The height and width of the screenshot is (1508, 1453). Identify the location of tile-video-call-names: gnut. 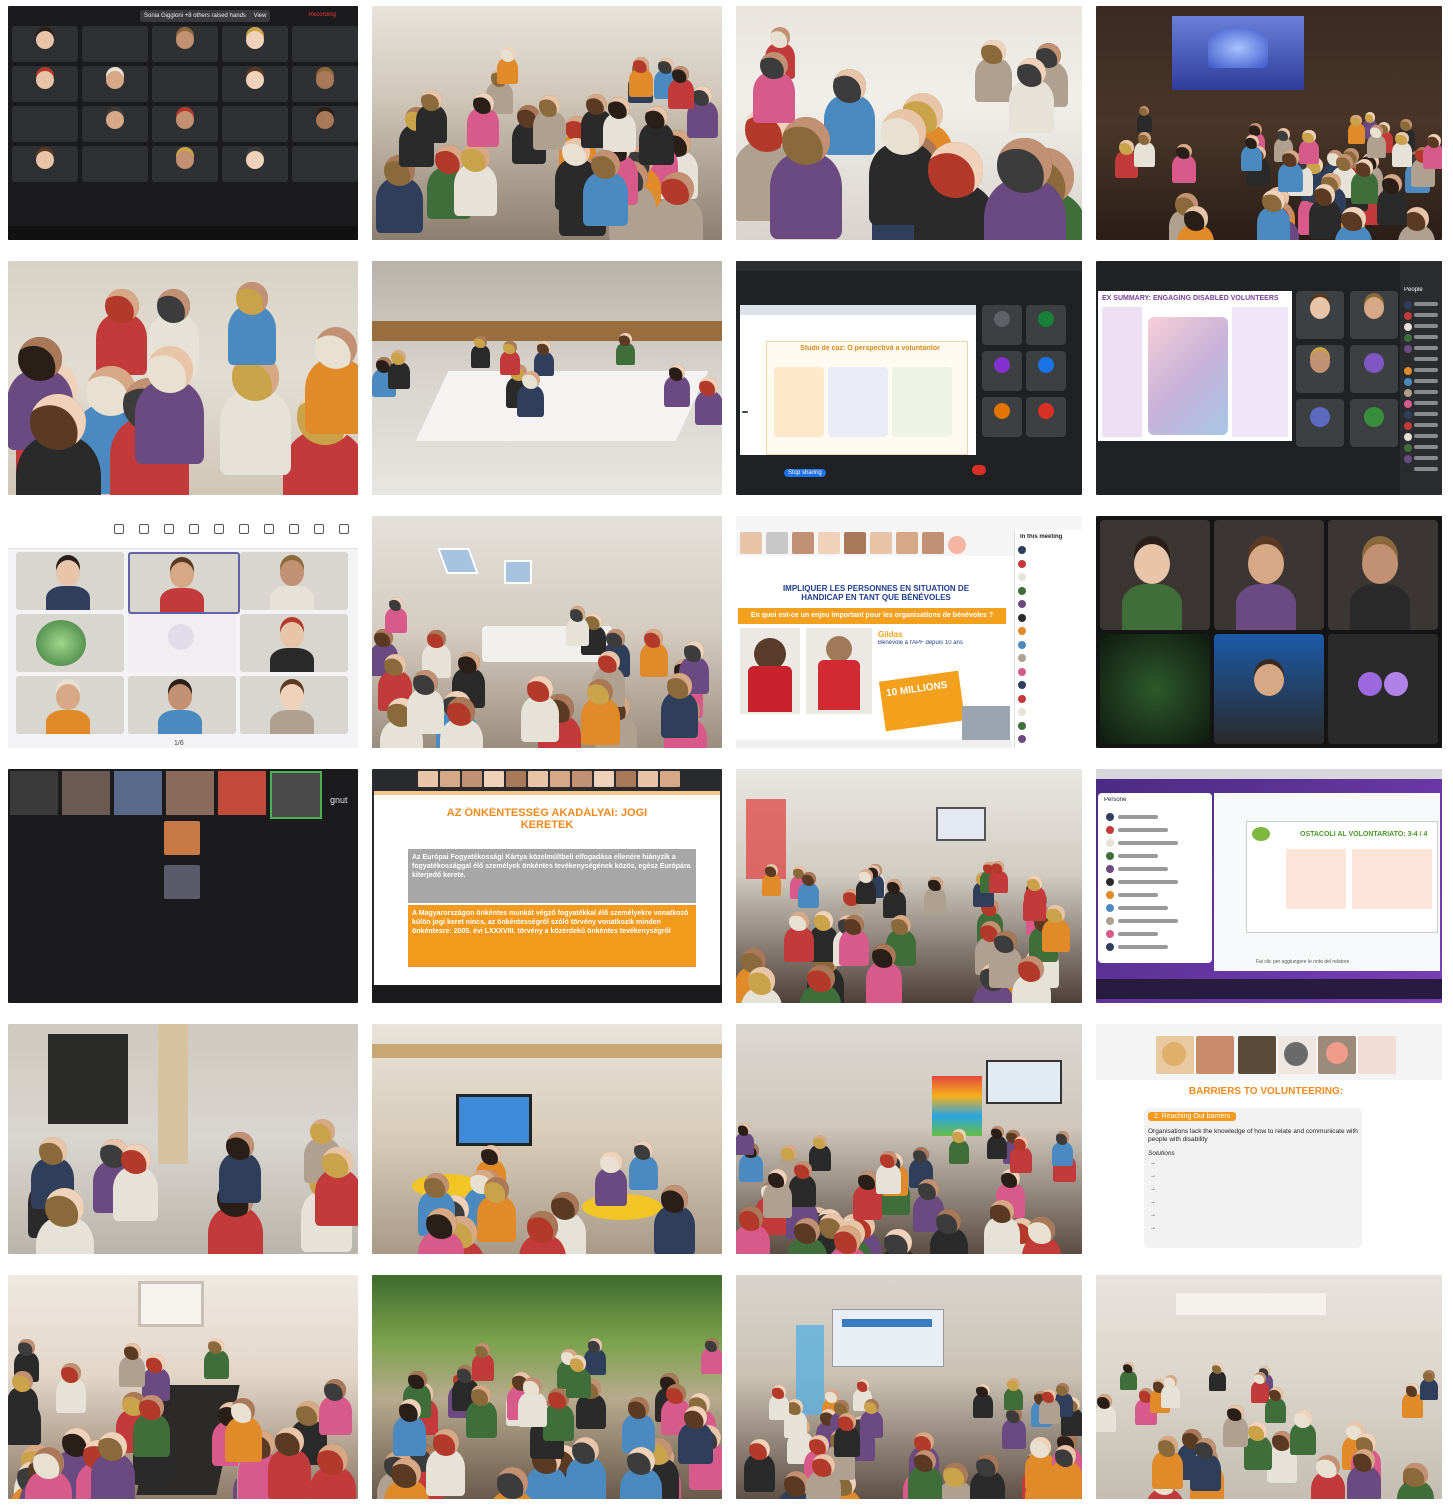
(183, 886).